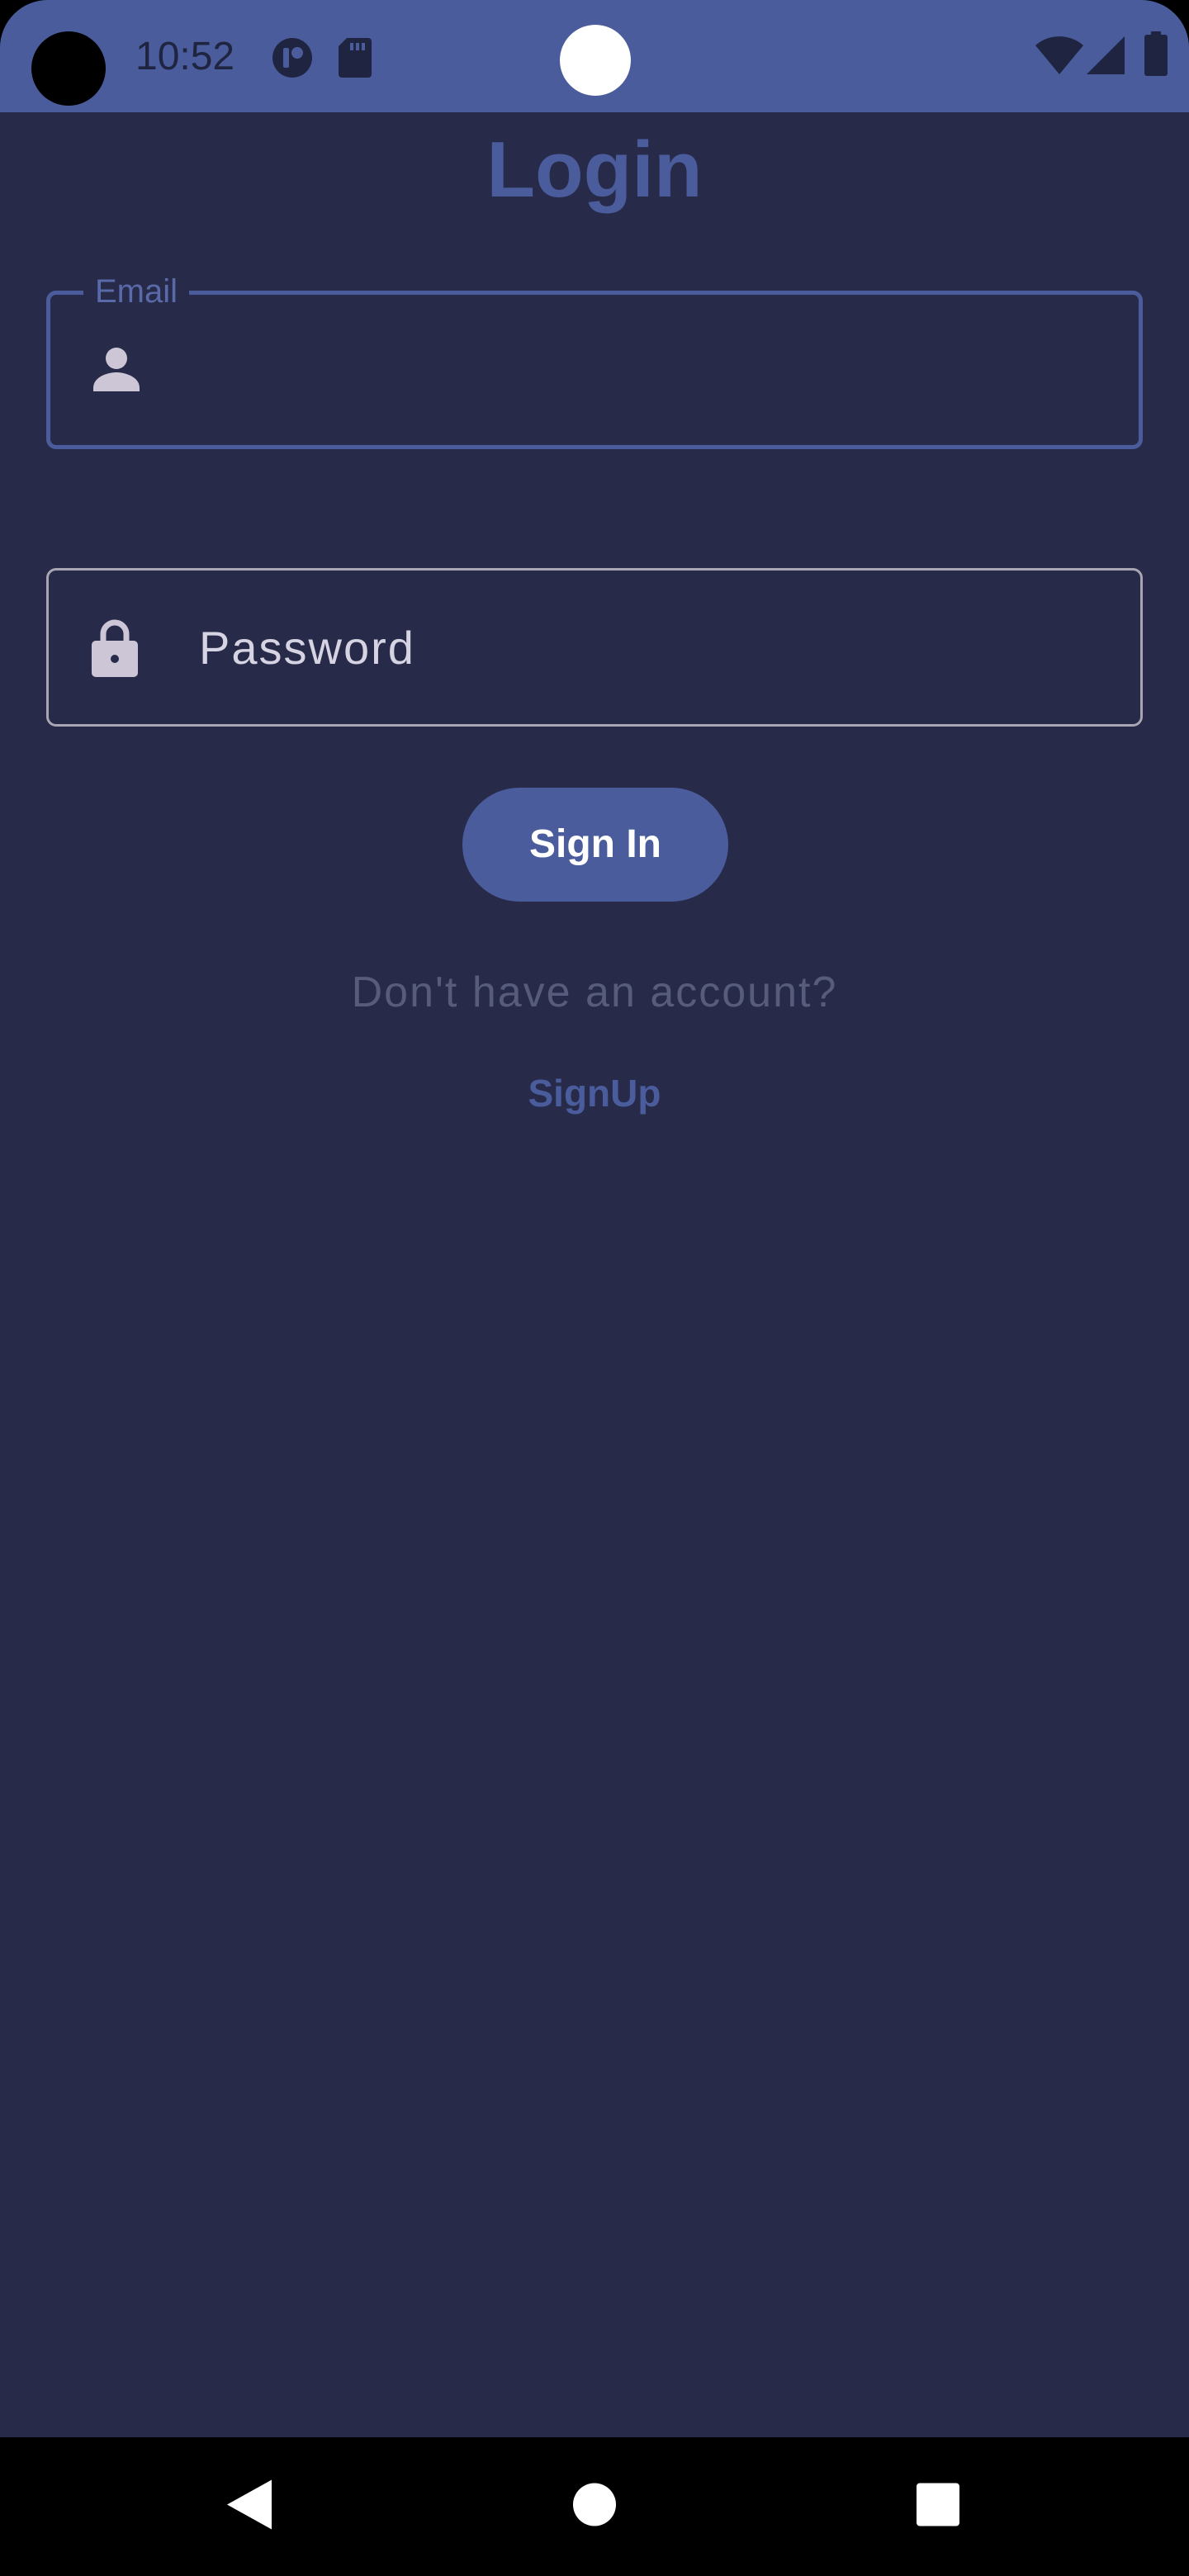 The width and height of the screenshot is (1189, 2576). Describe the element at coordinates (595, 60) in the screenshot. I see `notification-dot` at that location.